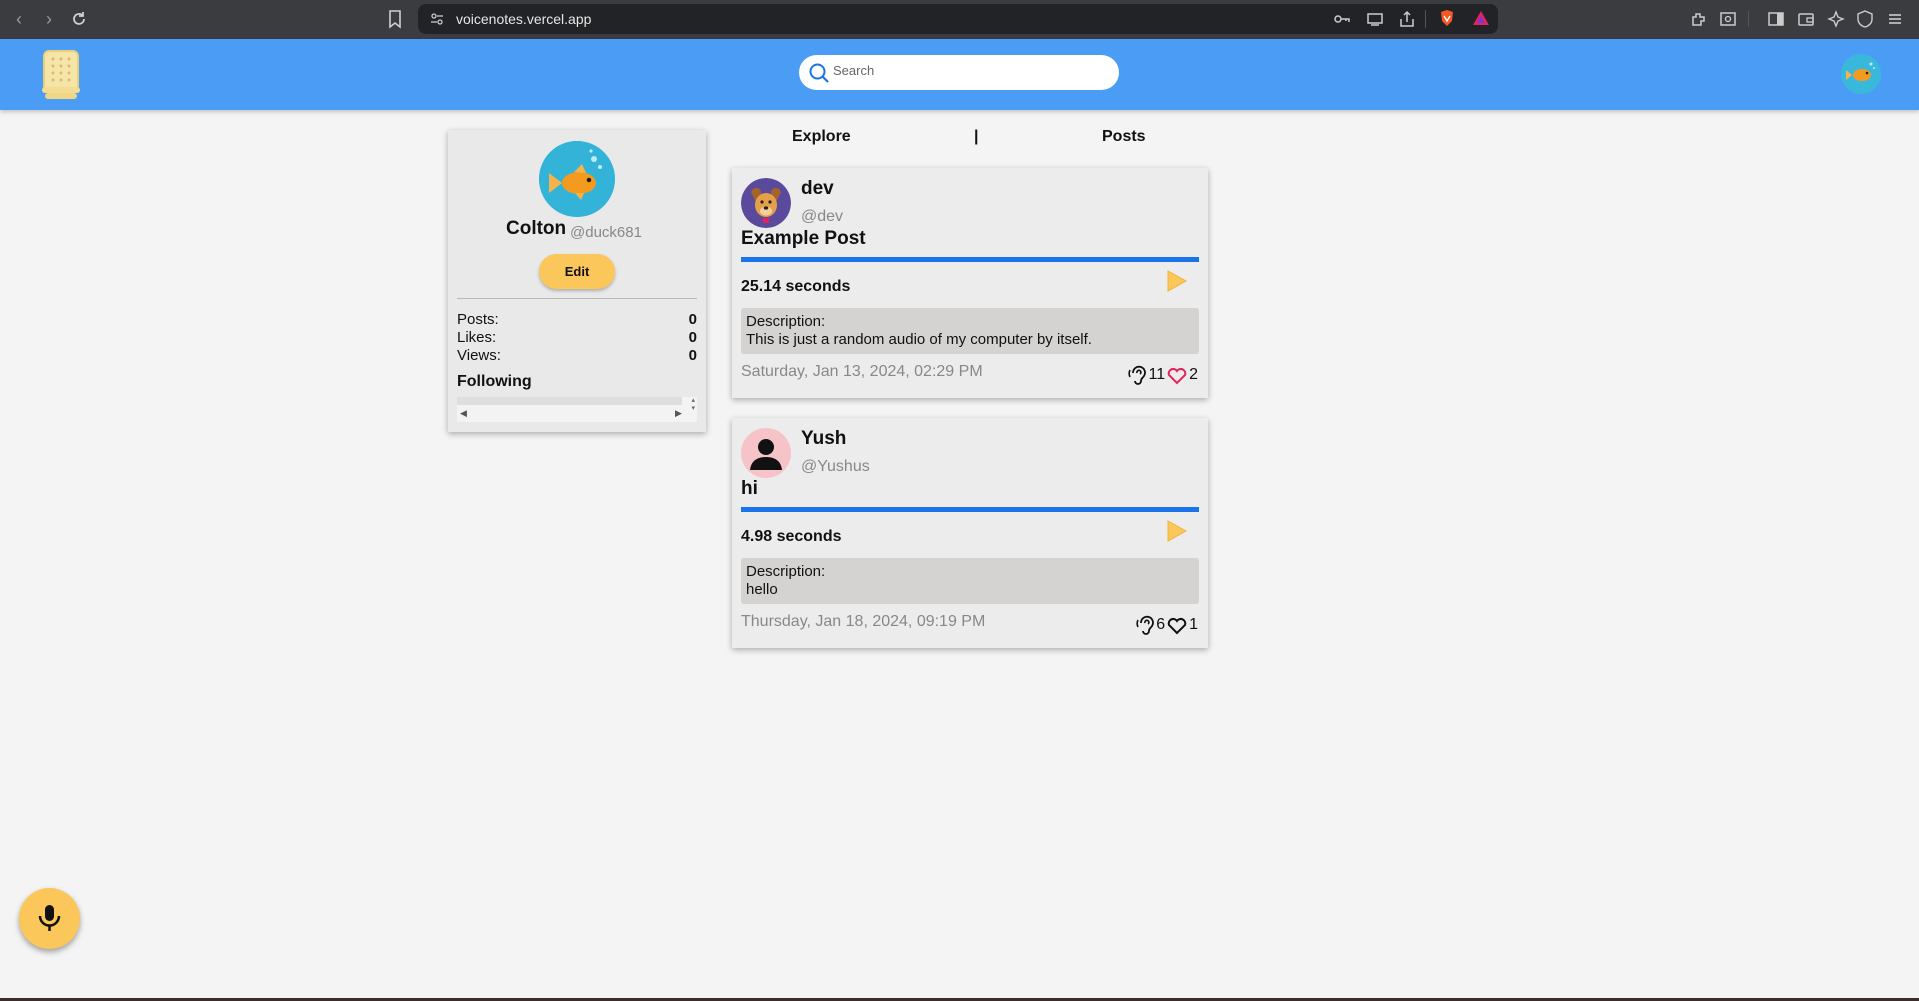  Describe the element at coordinates (61, 75) in the screenshot. I see `app-logo-icon` at that location.